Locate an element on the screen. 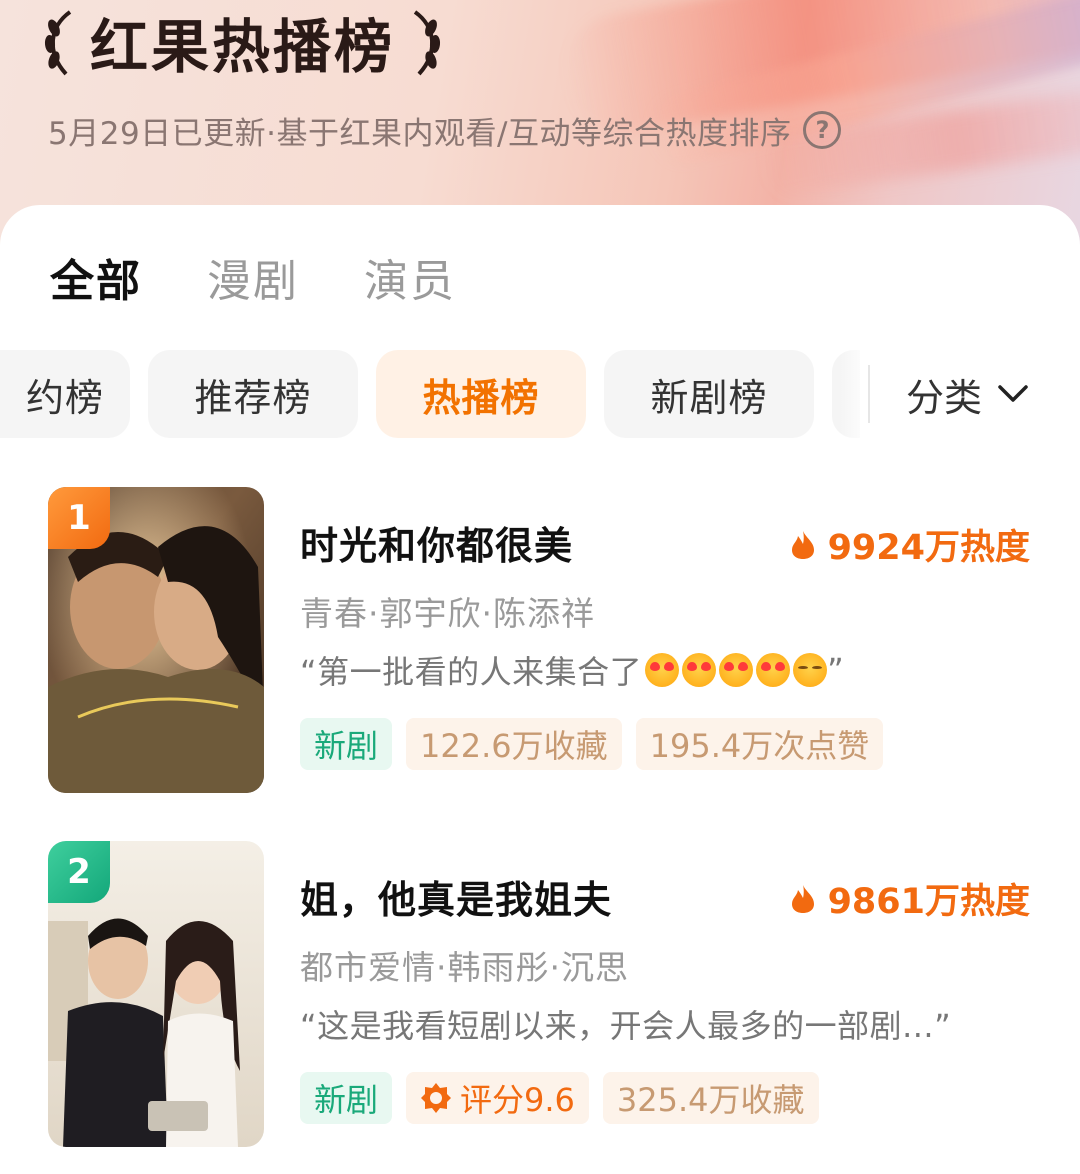 The width and height of the screenshot is (1080, 1174). rating-label: 评分9.6 is located at coordinates (517, 1100).